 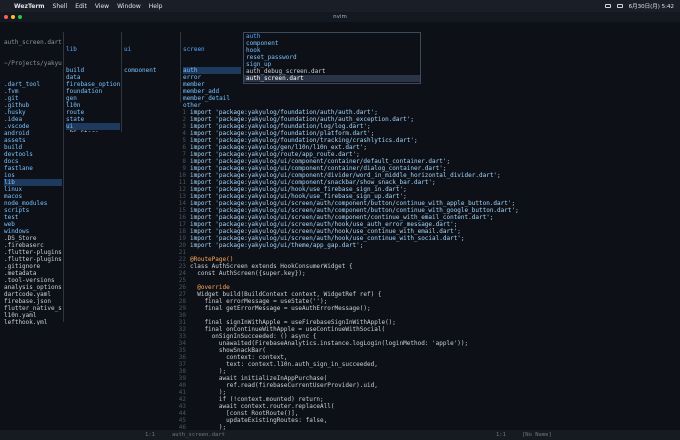 I want to click on menu-window: Window, so click(x=129, y=6).